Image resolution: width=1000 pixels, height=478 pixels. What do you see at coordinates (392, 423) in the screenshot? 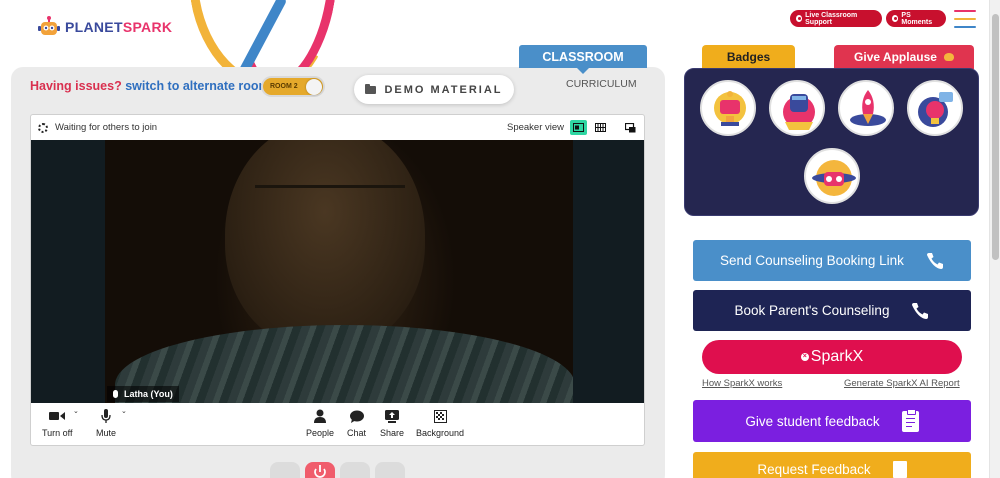
I see `share-button: Share` at bounding box center [392, 423].